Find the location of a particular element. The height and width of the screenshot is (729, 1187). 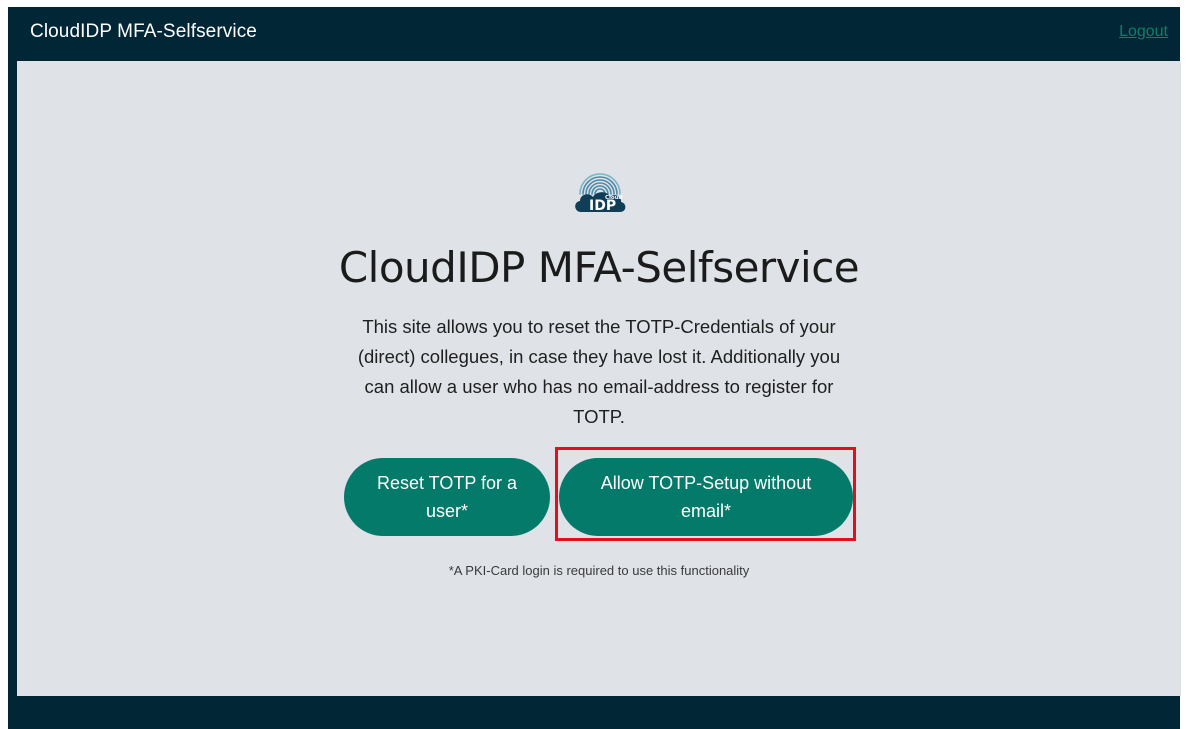

page-title: CloudIDP MFA-Selfservice is located at coordinates (599, 267).